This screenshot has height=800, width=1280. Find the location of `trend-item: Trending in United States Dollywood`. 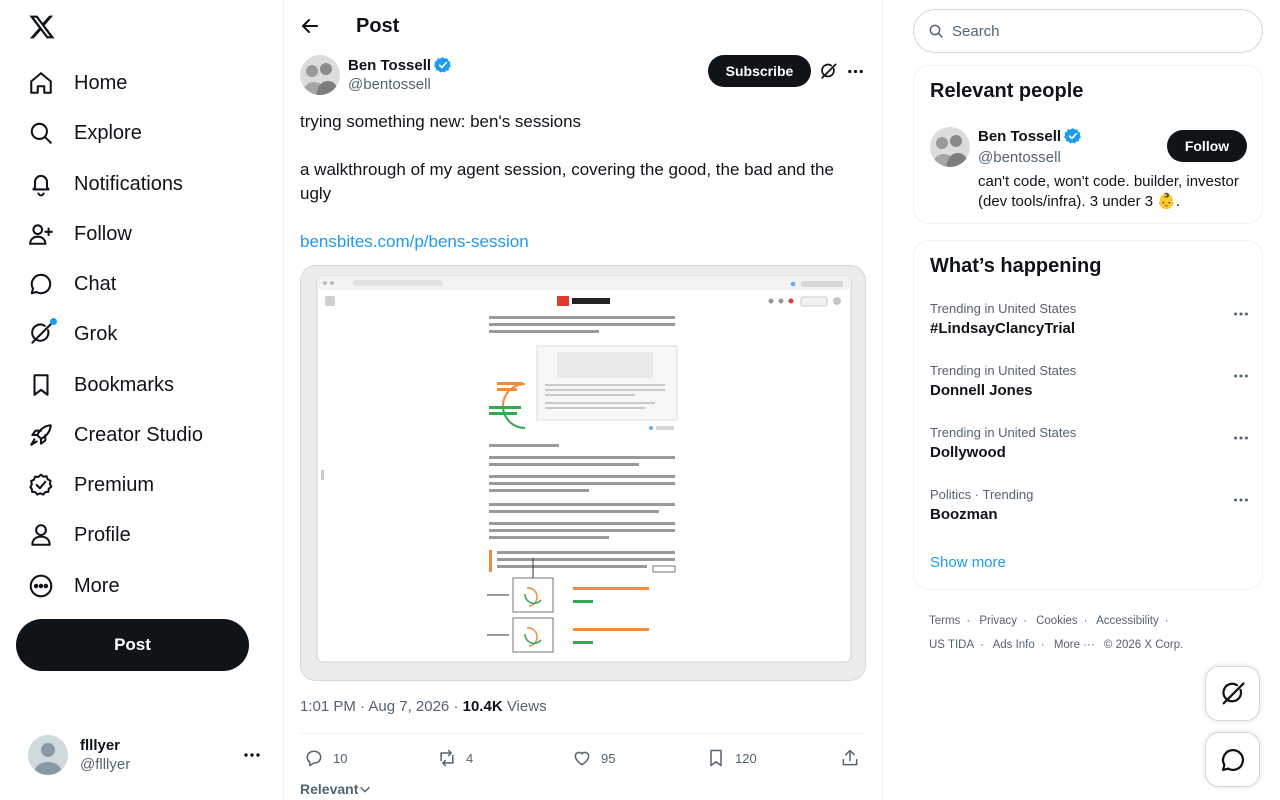

trend-item: Trending in United States Dollywood is located at coordinates (1090, 450).